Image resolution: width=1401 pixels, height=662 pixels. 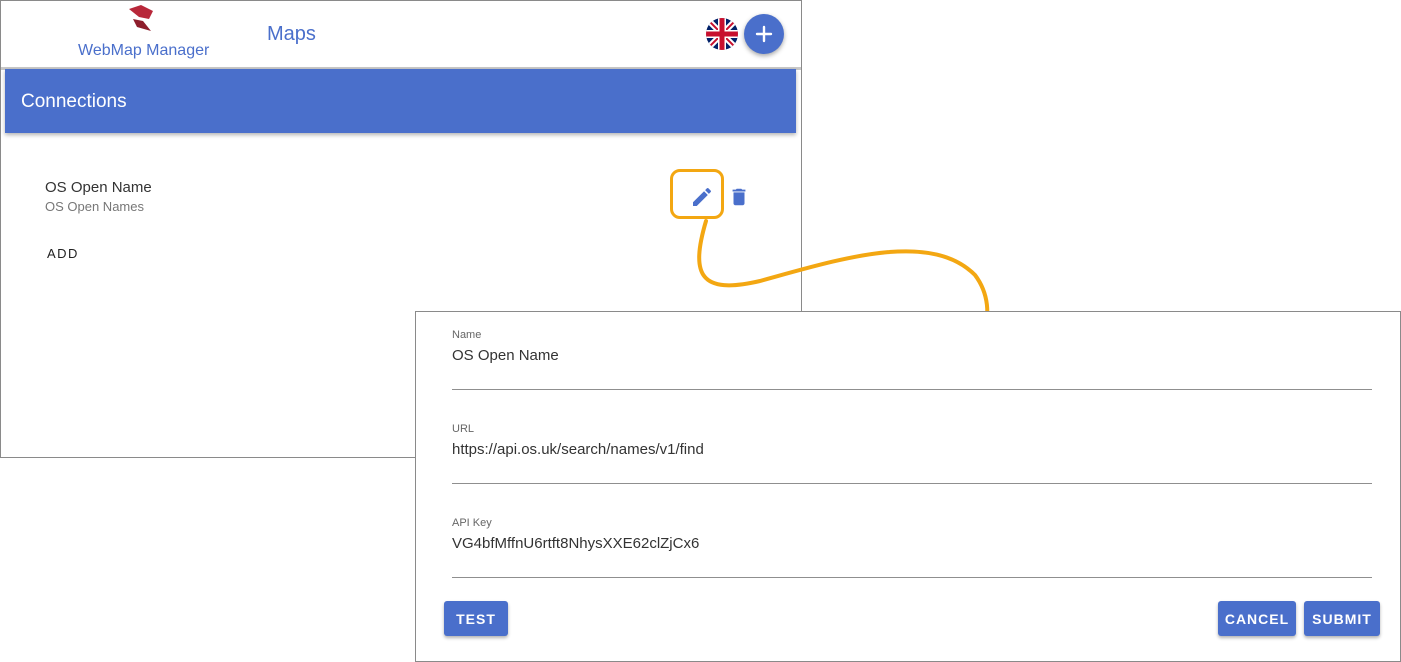 I want to click on name-input, so click(x=912, y=355).